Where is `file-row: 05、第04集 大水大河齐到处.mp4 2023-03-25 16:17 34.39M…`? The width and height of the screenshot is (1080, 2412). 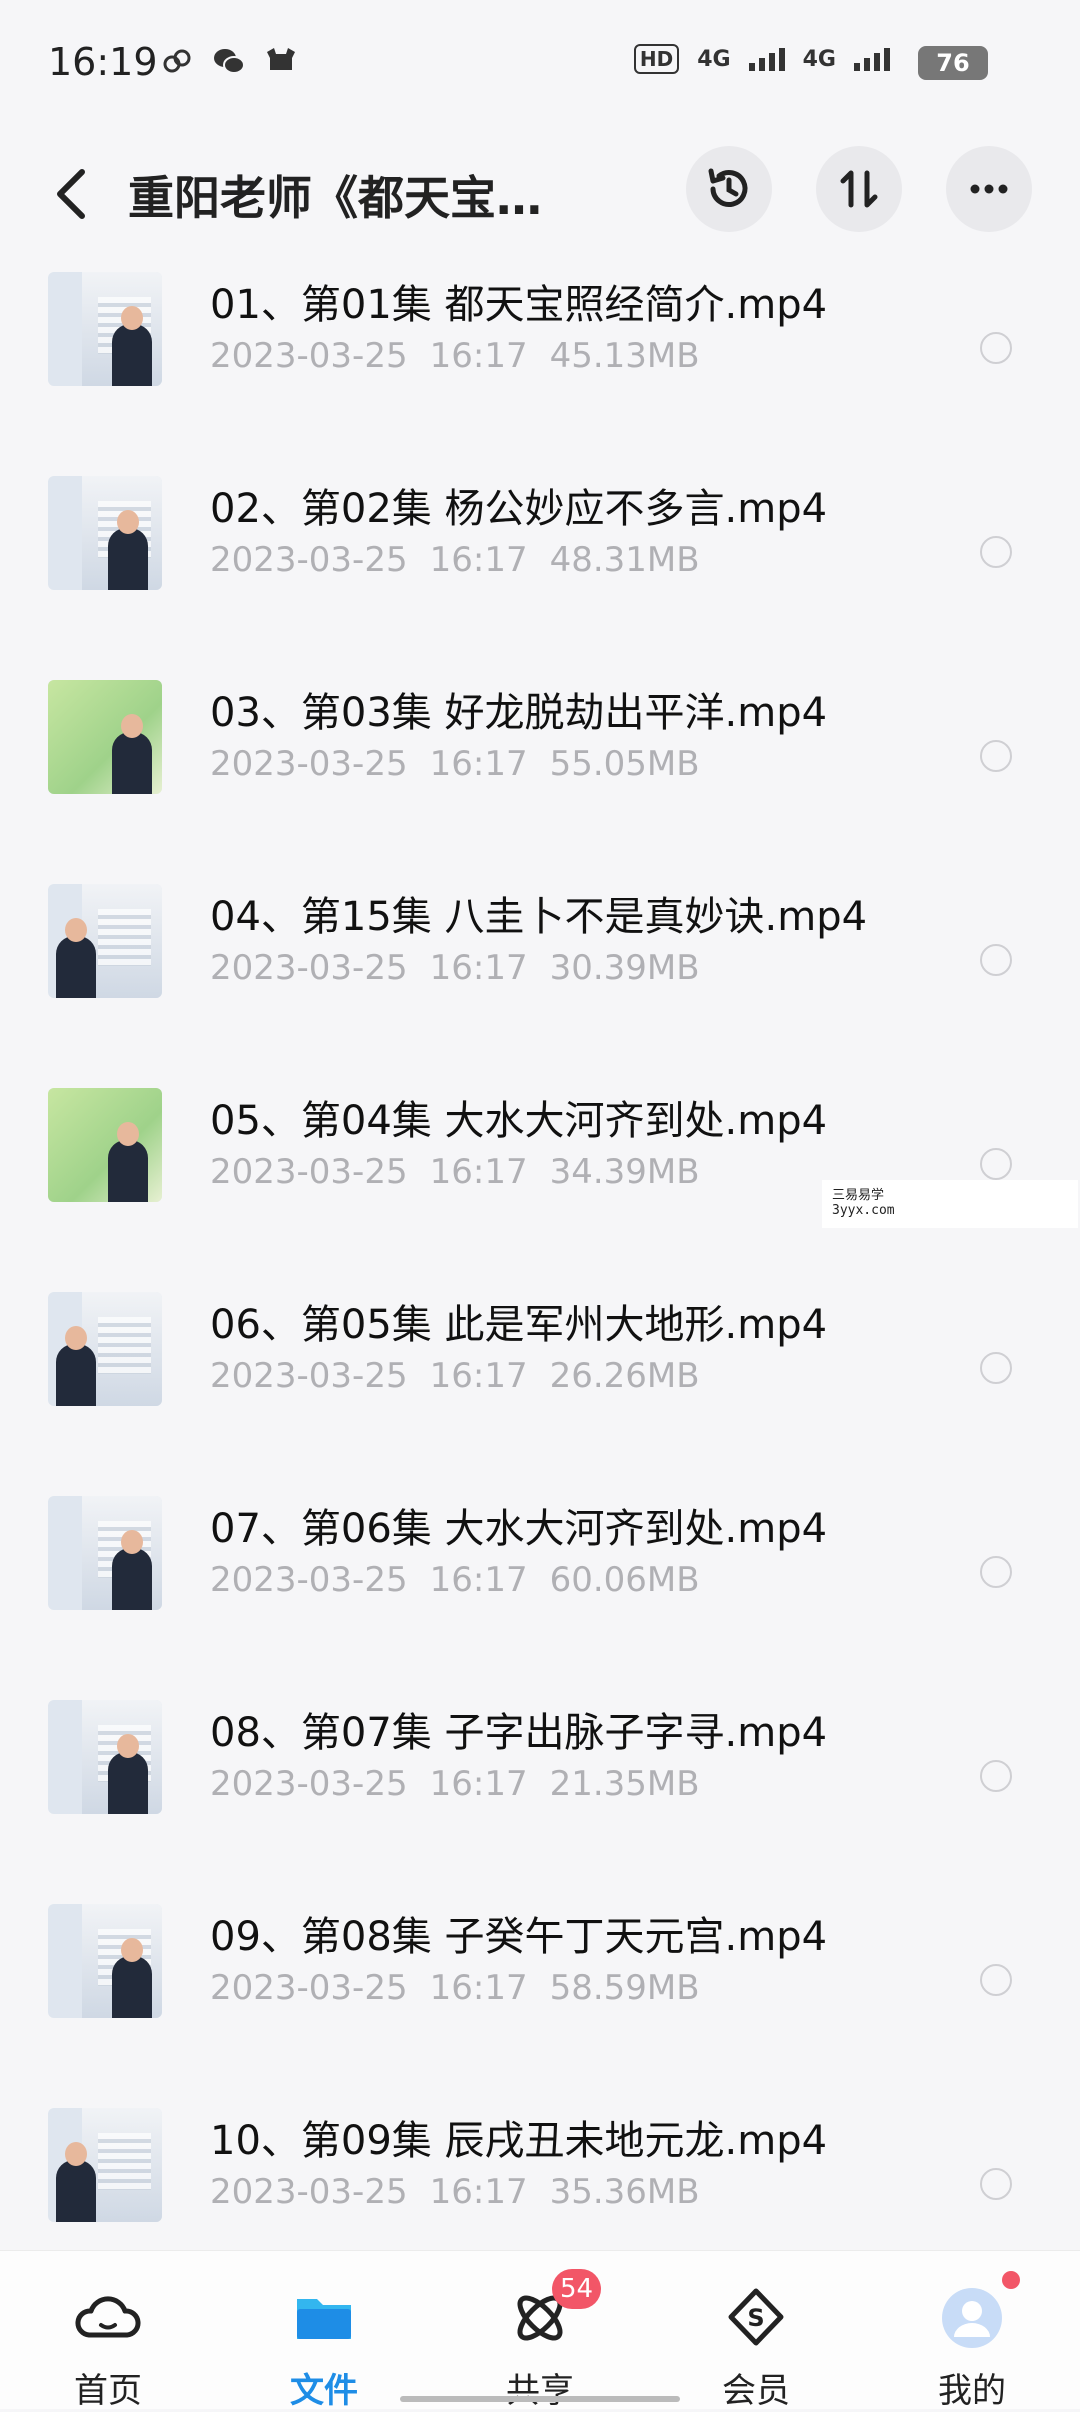 file-row: 05、第04集 大水大河齐到处.mp4 2023-03-25 16:17 34.39M… is located at coordinates (540, 1162).